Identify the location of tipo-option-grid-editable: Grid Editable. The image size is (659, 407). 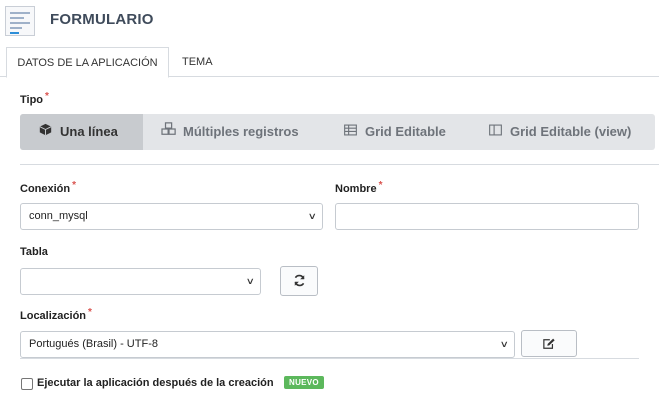
(394, 132).